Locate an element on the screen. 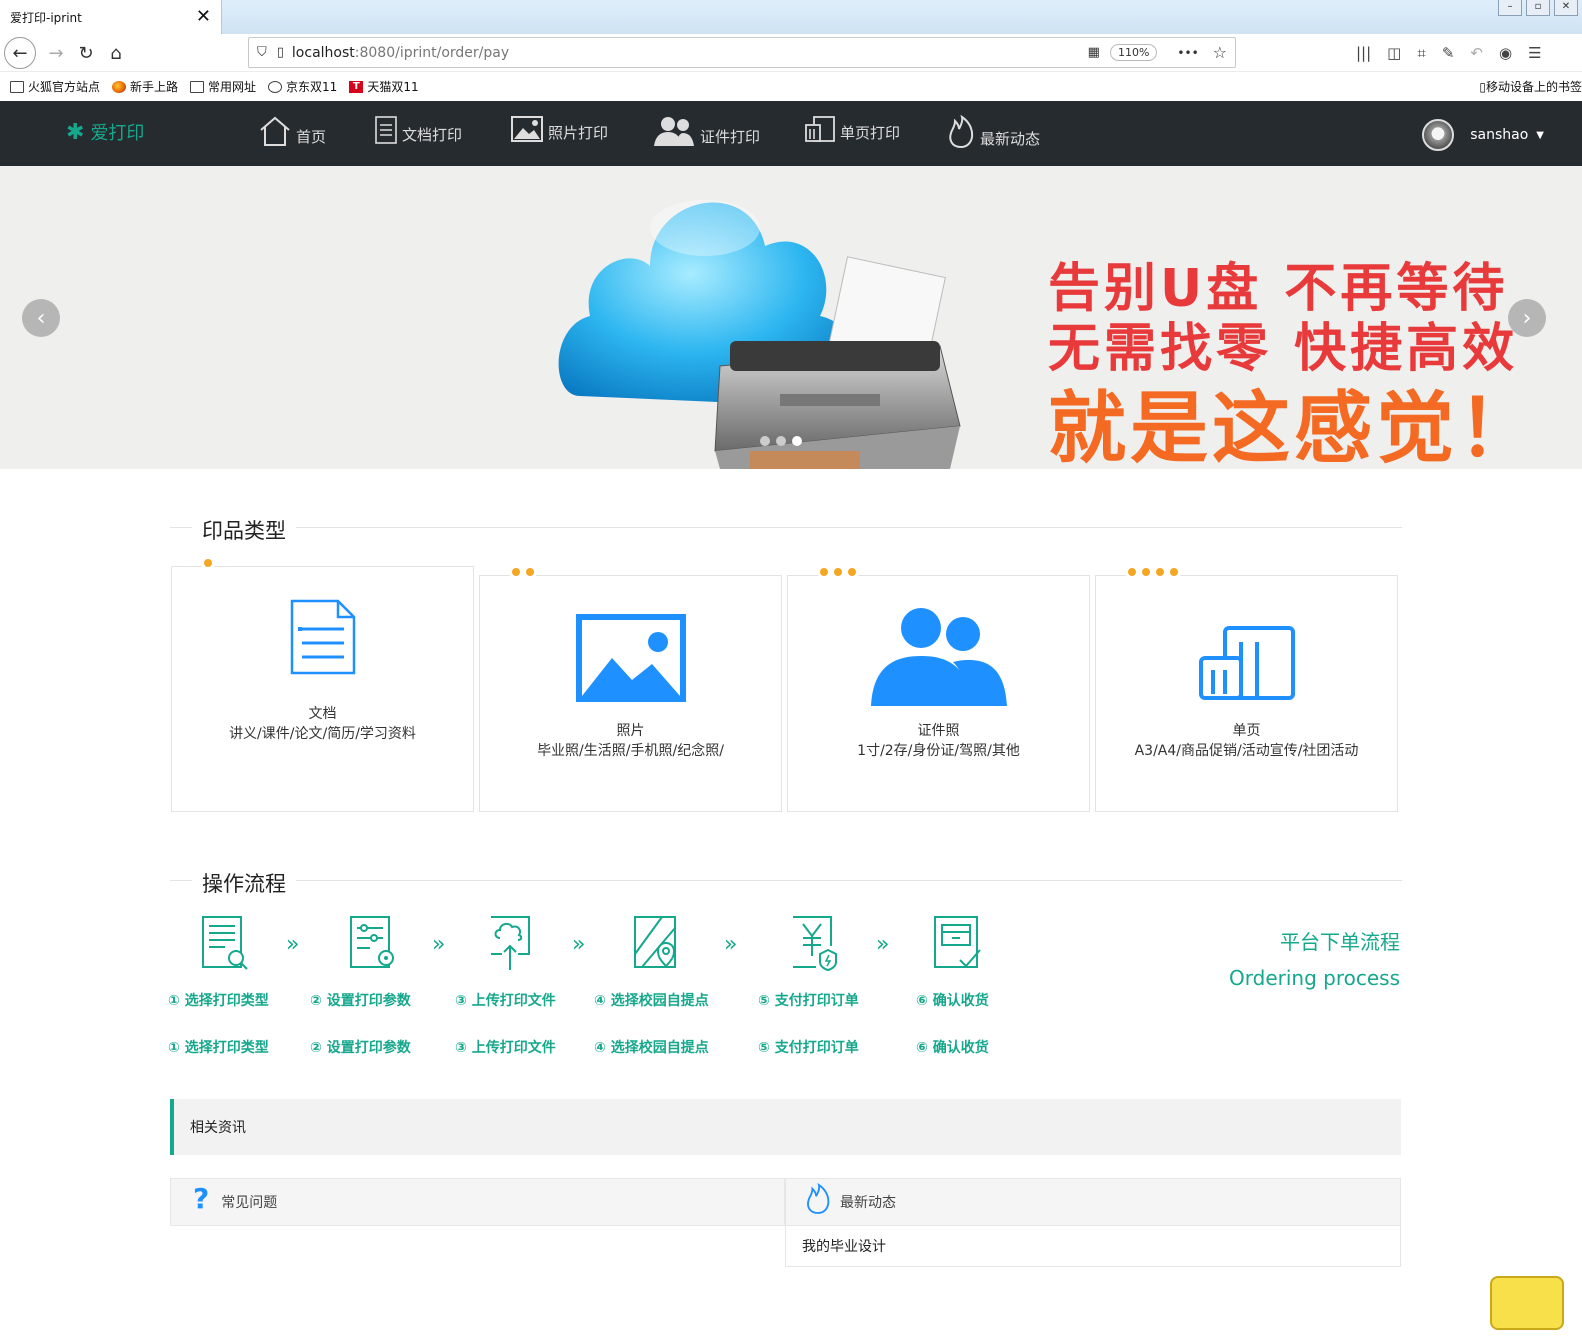 Image resolution: width=1582 pixels, height=1336 pixels. close-tab-icon: ✕ is located at coordinates (203, 17).